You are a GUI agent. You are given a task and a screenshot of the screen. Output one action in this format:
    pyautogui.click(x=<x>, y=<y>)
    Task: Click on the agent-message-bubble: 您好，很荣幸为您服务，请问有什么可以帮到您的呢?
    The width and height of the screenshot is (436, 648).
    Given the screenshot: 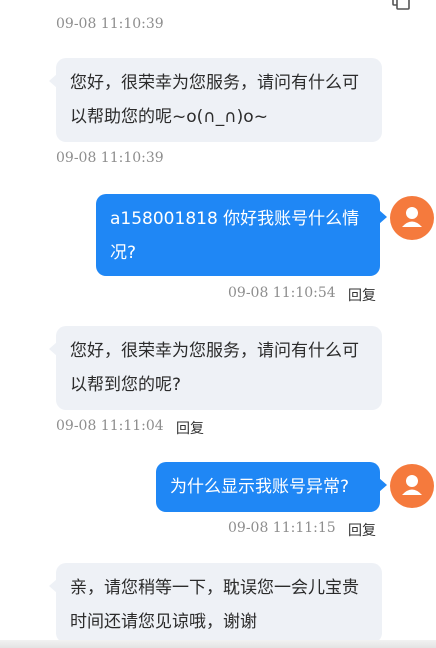 What is the action you would take?
    pyautogui.click(x=215, y=368)
    